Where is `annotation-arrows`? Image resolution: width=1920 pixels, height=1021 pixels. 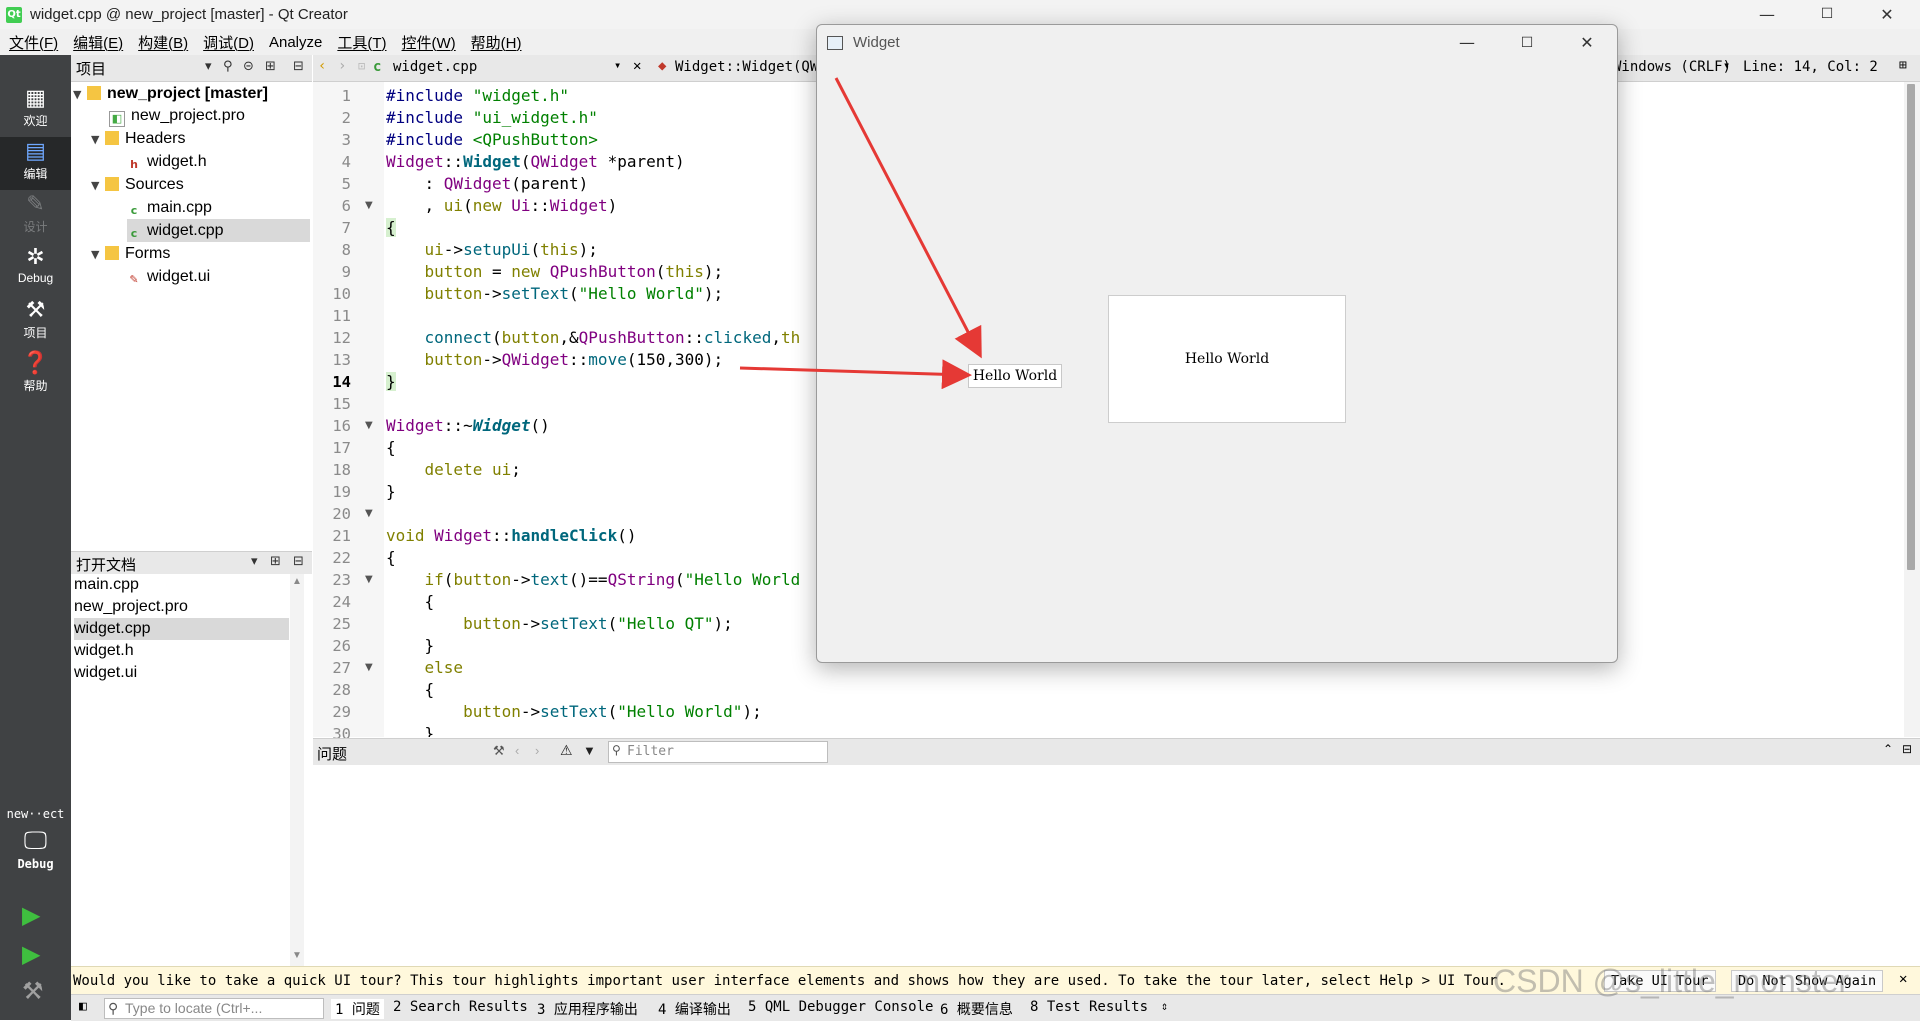
annotation-arrows is located at coordinates (860, 233).